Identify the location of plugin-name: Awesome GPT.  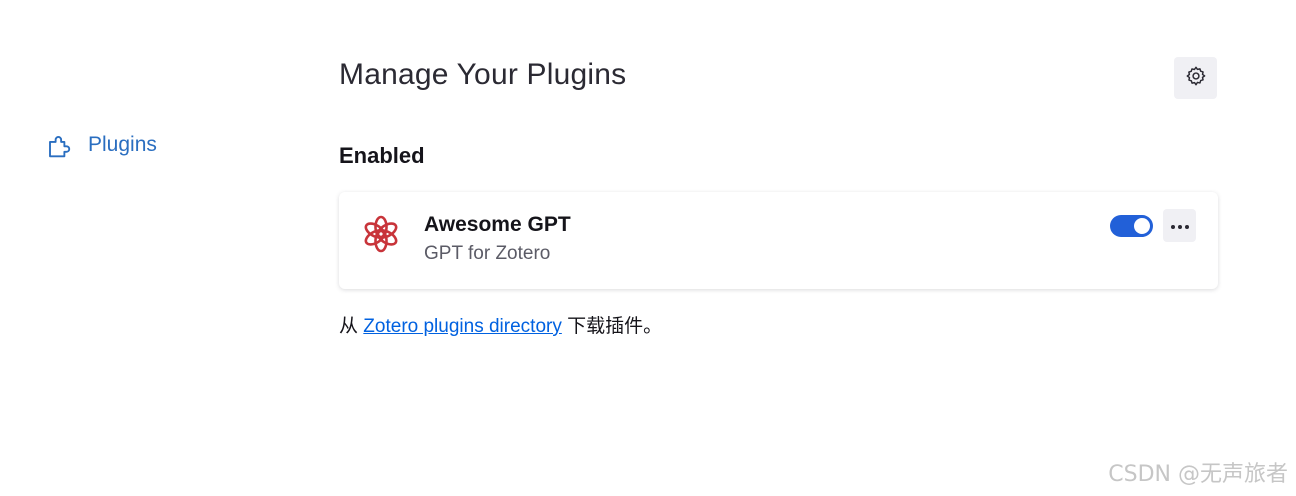
(497, 224).